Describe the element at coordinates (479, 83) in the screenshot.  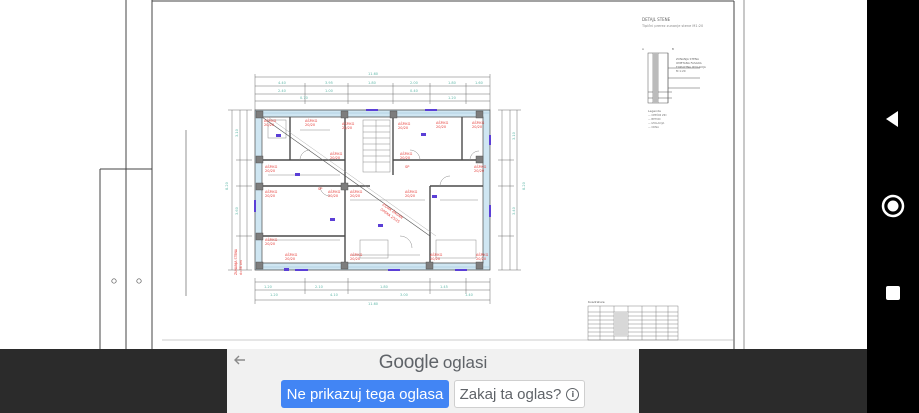
I see `svg-text: 1.60` at that location.